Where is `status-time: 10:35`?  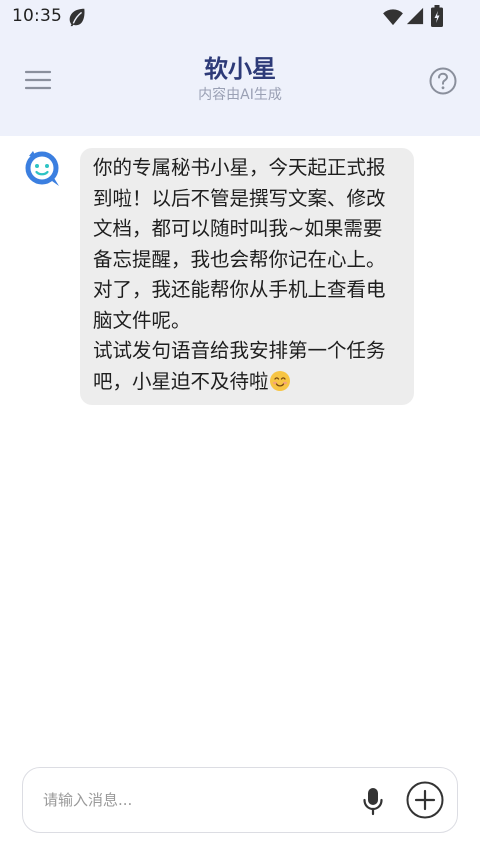
status-time: 10:35 is located at coordinates (37, 16).